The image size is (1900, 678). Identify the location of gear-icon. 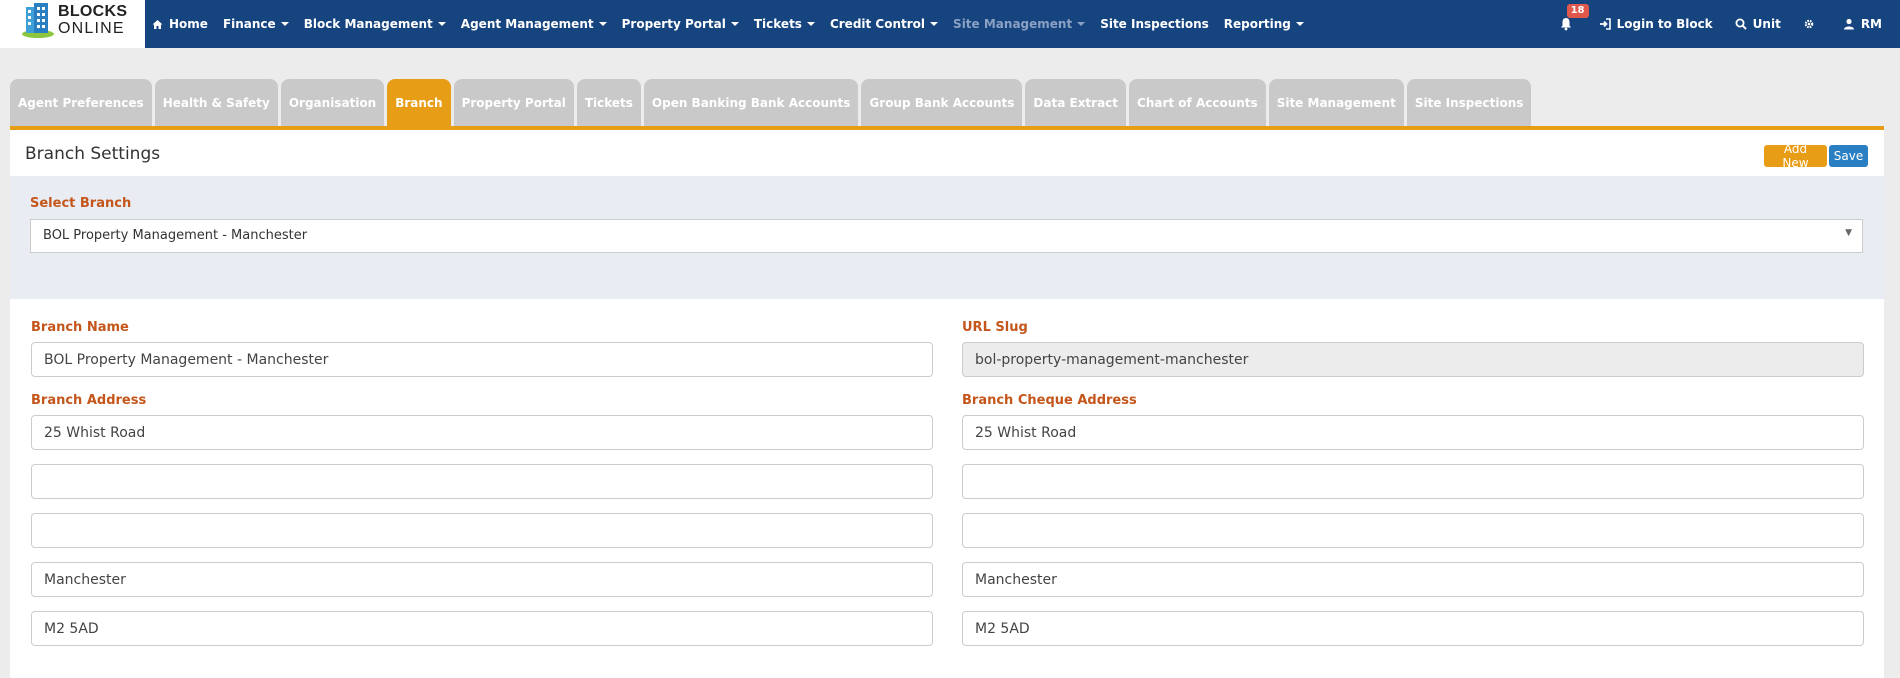
(1809, 24).